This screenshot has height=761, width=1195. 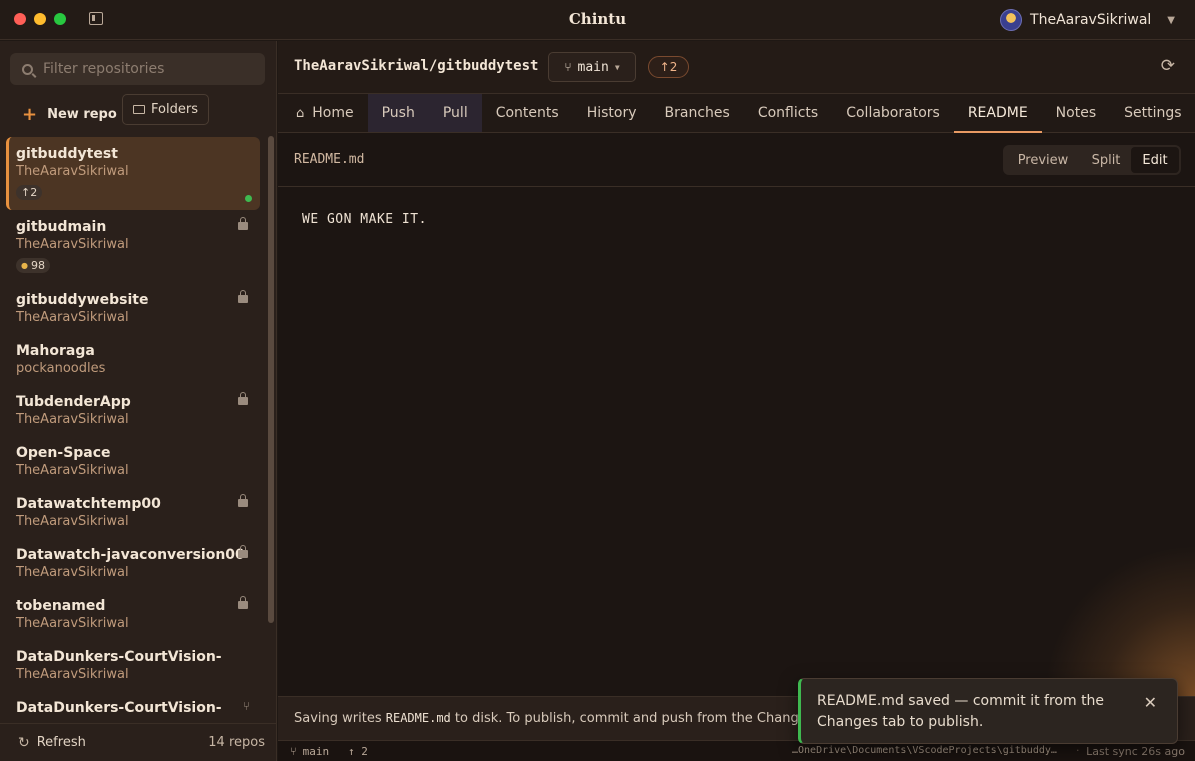 I want to click on branch-icon: ⑂, so click(x=568, y=67).